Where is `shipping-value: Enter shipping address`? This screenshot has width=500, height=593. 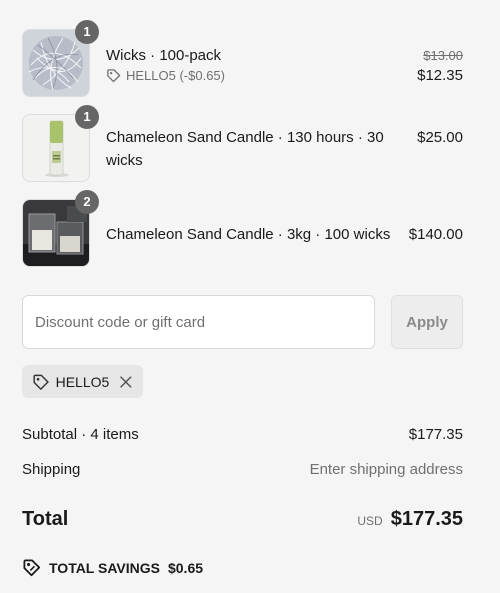 shipping-value: Enter shipping address is located at coordinates (386, 469).